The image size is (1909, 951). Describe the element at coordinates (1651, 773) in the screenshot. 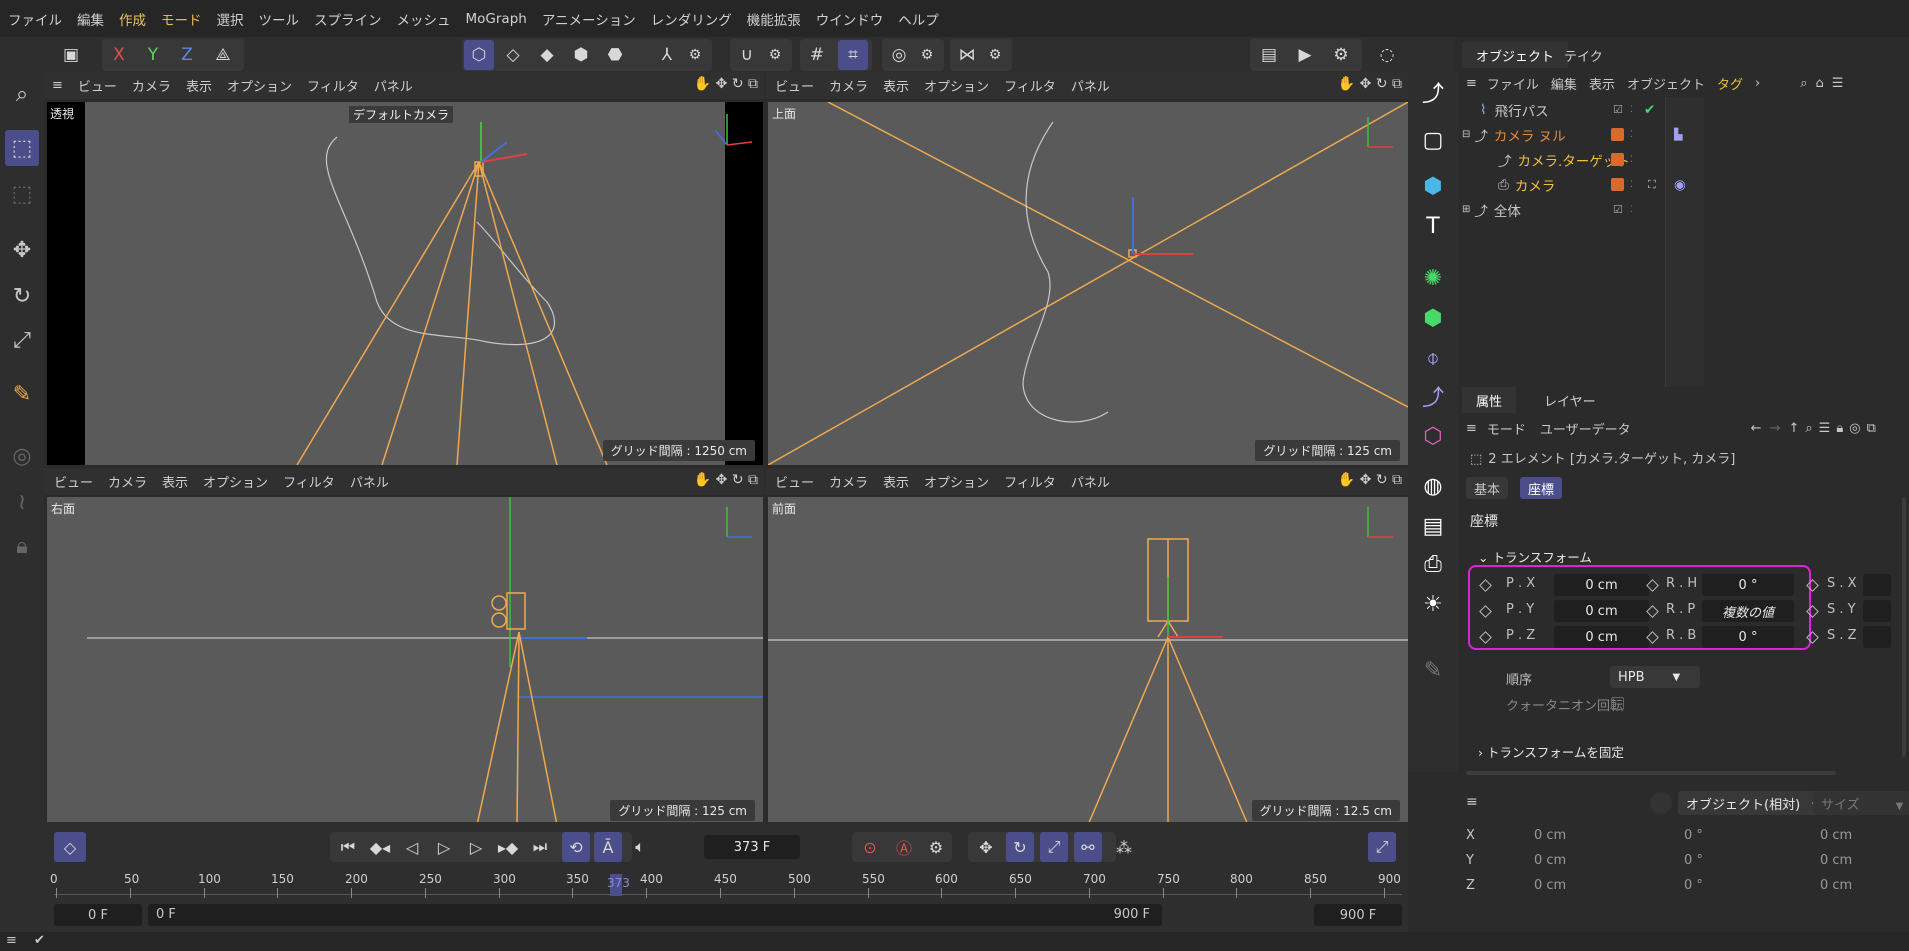

I see `horizontal-scrollbar` at that location.